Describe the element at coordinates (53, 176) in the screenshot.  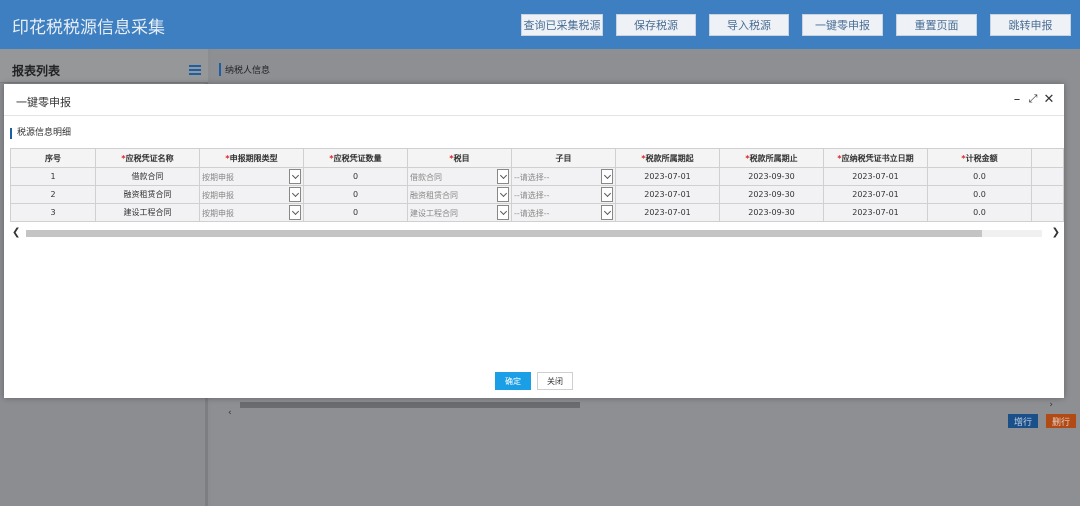
I see `cell-no: 1` at that location.